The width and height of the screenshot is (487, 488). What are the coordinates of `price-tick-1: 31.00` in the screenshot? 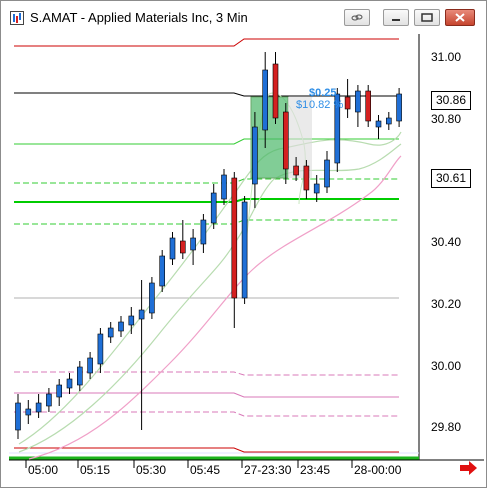 It's located at (446, 57).